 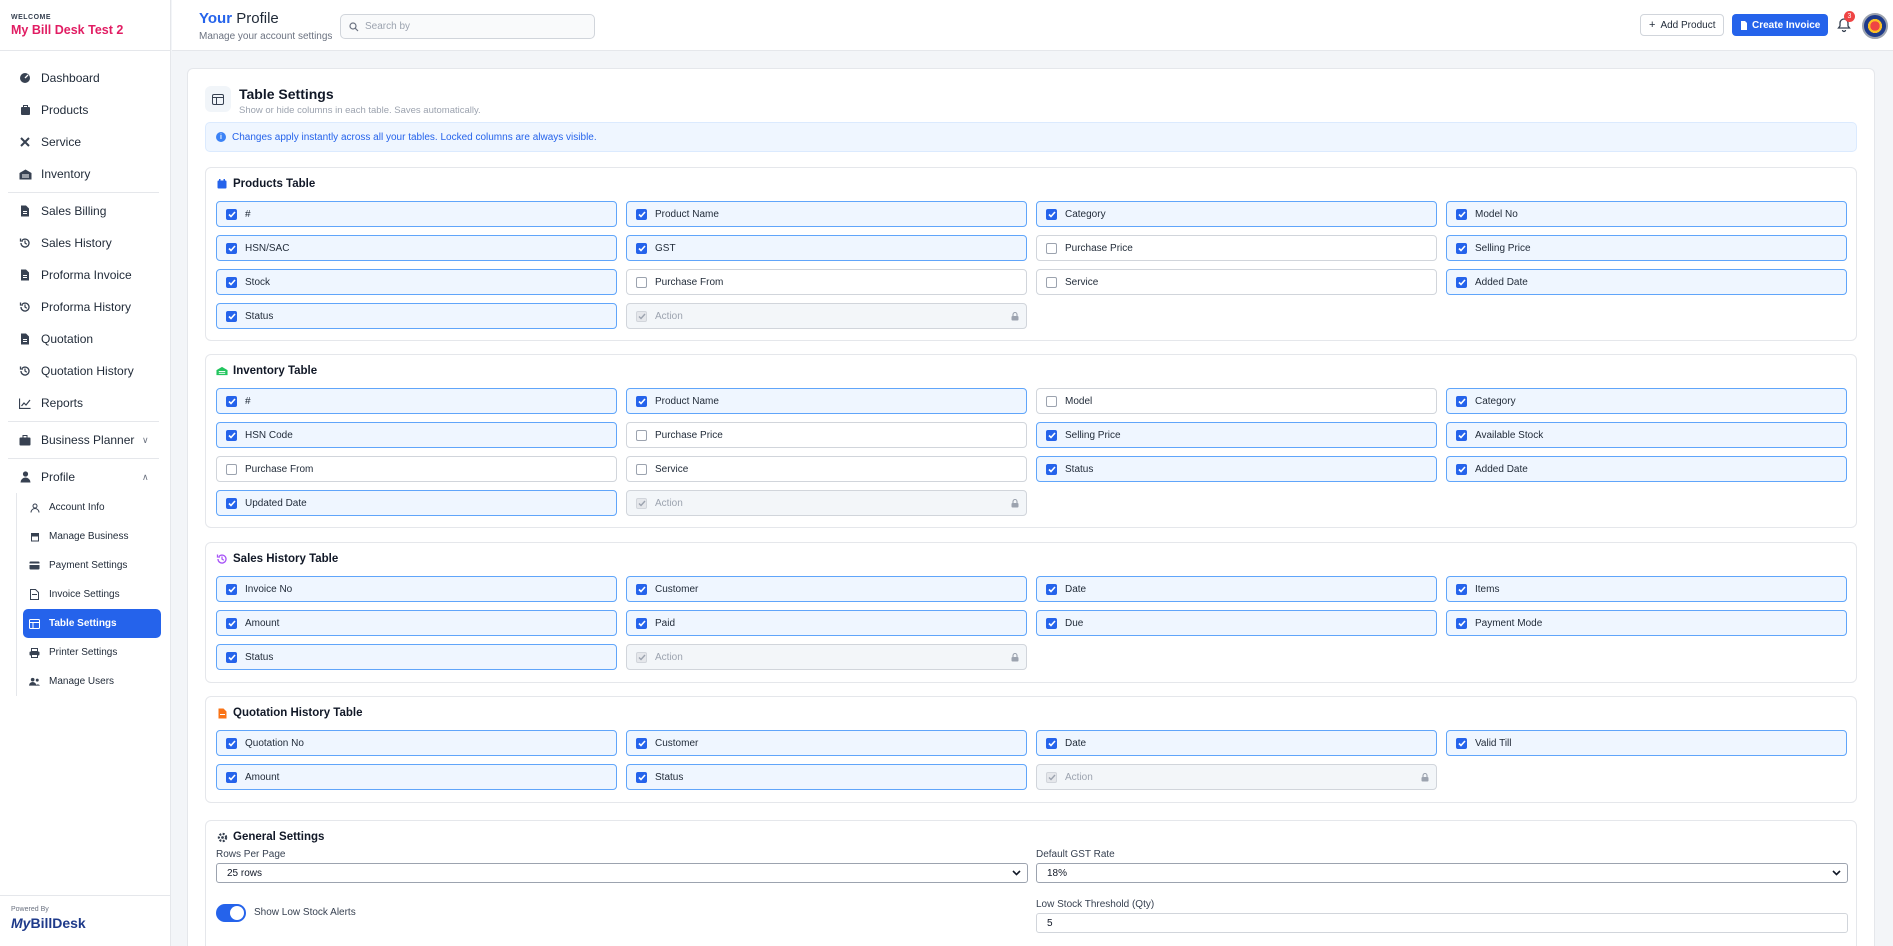 What do you see at coordinates (1646, 589) in the screenshot?
I see `column-toggle-items: Items` at bounding box center [1646, 589].